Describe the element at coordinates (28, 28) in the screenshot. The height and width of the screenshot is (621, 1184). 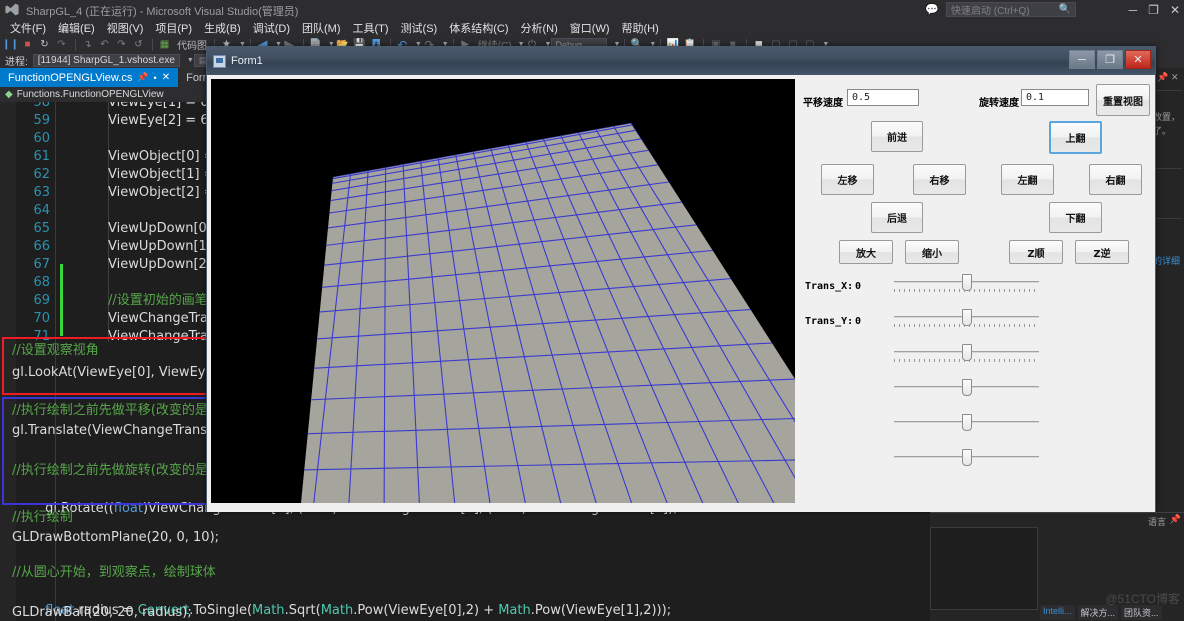
I see `menu-item-0: 文件(F)` at that location.